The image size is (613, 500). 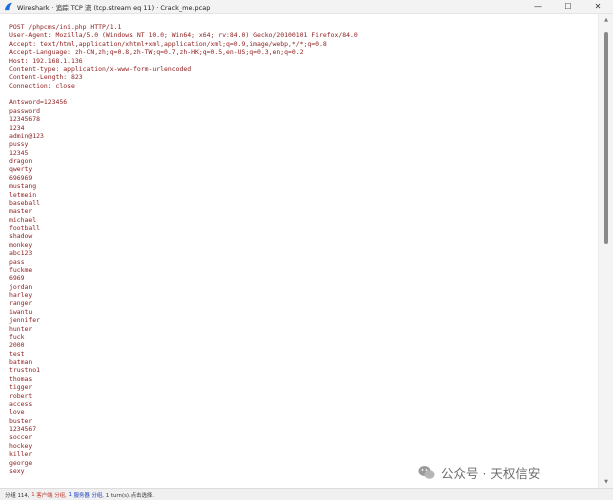 What do you see at coordinates (303, 94) in the screenshot?
I see `header-body-separator` at bounding box center [303, 94].